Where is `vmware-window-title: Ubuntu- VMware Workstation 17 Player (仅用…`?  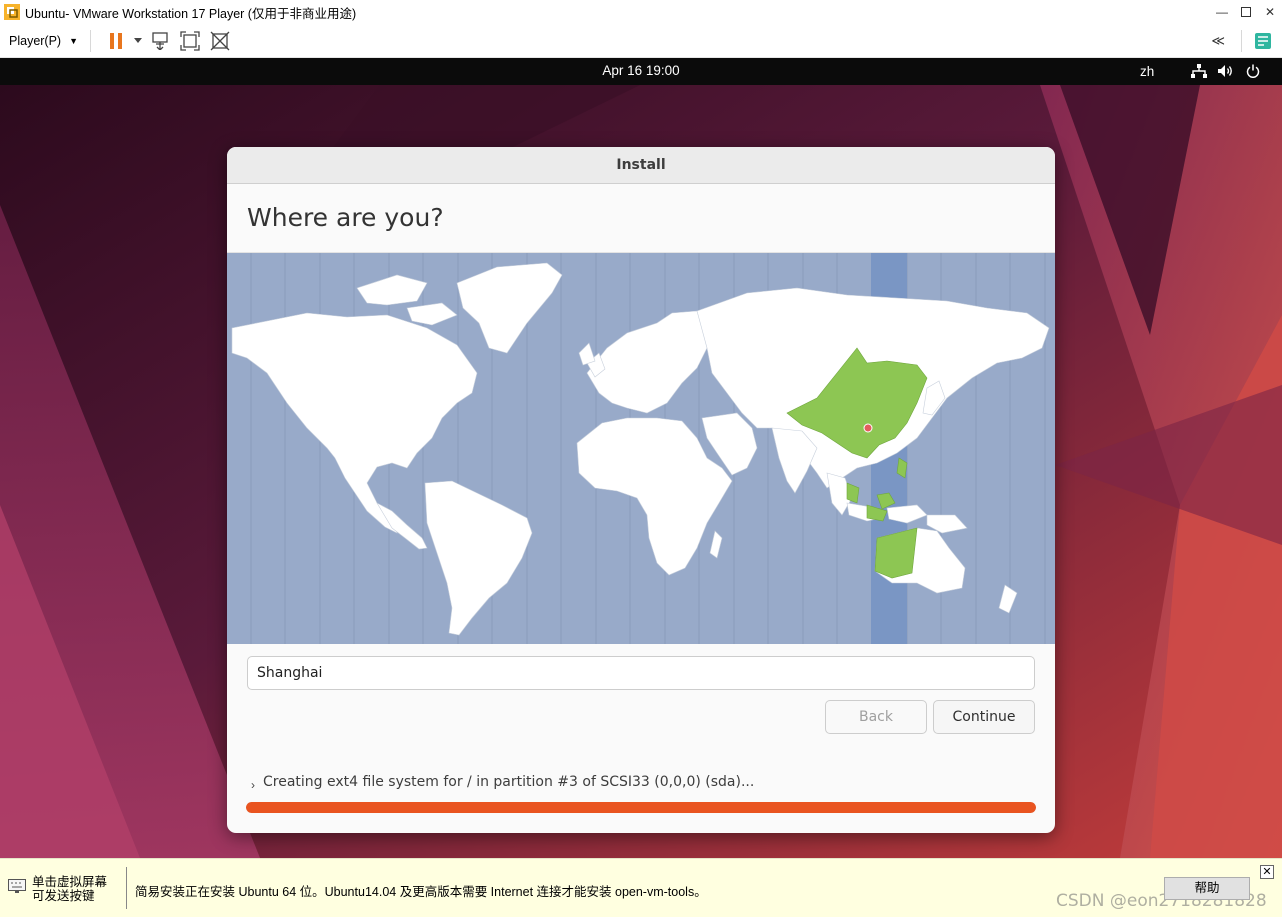
vmware-window-title: Ubuntu- VMware Workstation 17 Player (仅用… is located at coordinates (191, 13).